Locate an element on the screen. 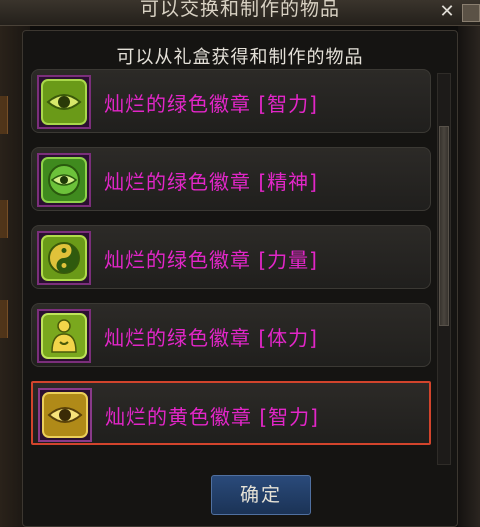 The width and height of the screenshot is (480, 527). list-item-selected: 灿烂的黄色徽章 [智力] is located at coordinates (231, 413).